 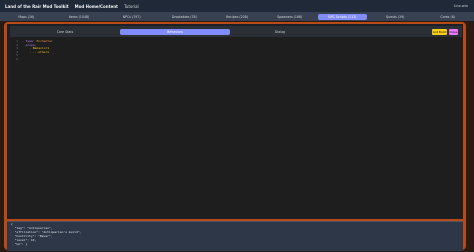 I want to click on tab-npcs: NPCs (797), so click(x=131, y=17).